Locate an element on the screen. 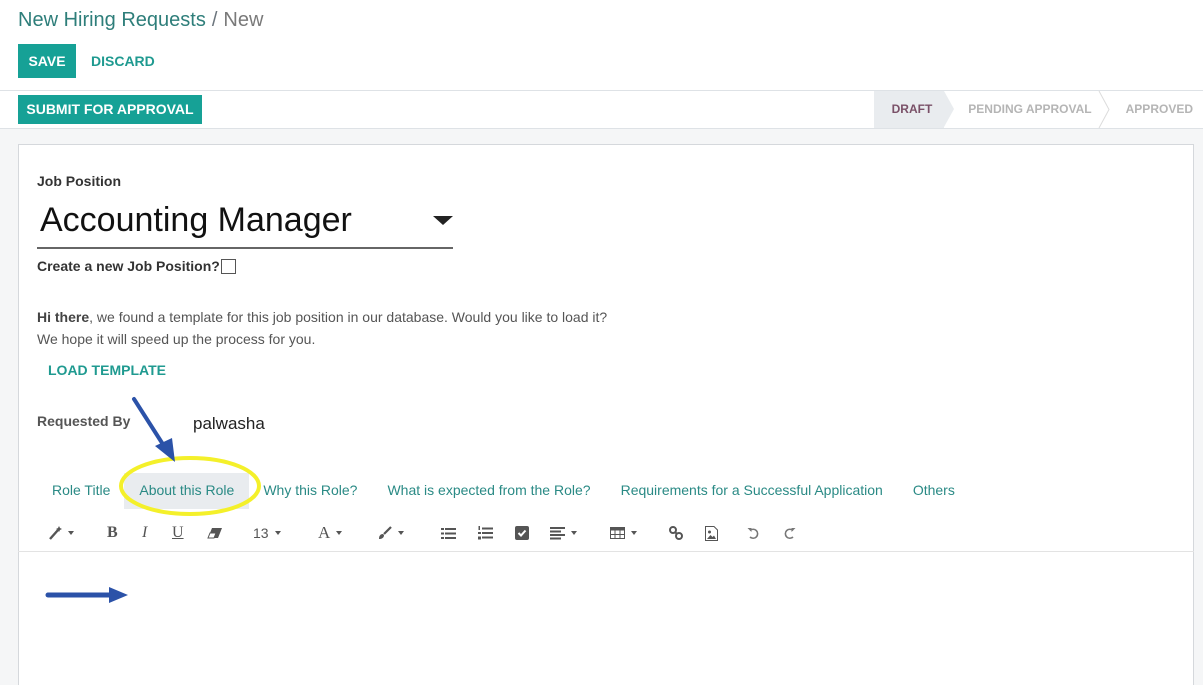  stage-draft: DRAFT is located at coordinates (913, 109).